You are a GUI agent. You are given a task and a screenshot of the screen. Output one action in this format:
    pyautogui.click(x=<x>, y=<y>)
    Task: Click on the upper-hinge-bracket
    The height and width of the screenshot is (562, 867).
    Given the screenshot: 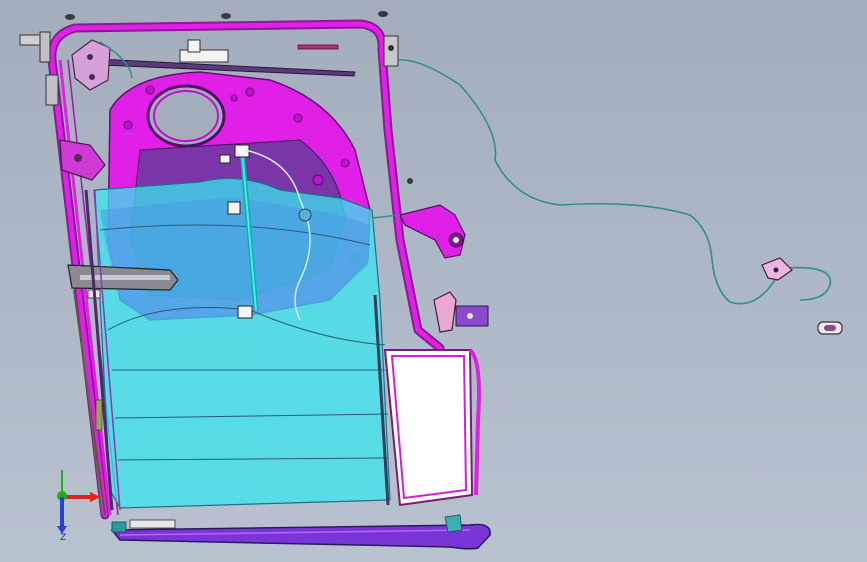 What is the action you would take?
    pyautogui.click(x=91, y=65)
    